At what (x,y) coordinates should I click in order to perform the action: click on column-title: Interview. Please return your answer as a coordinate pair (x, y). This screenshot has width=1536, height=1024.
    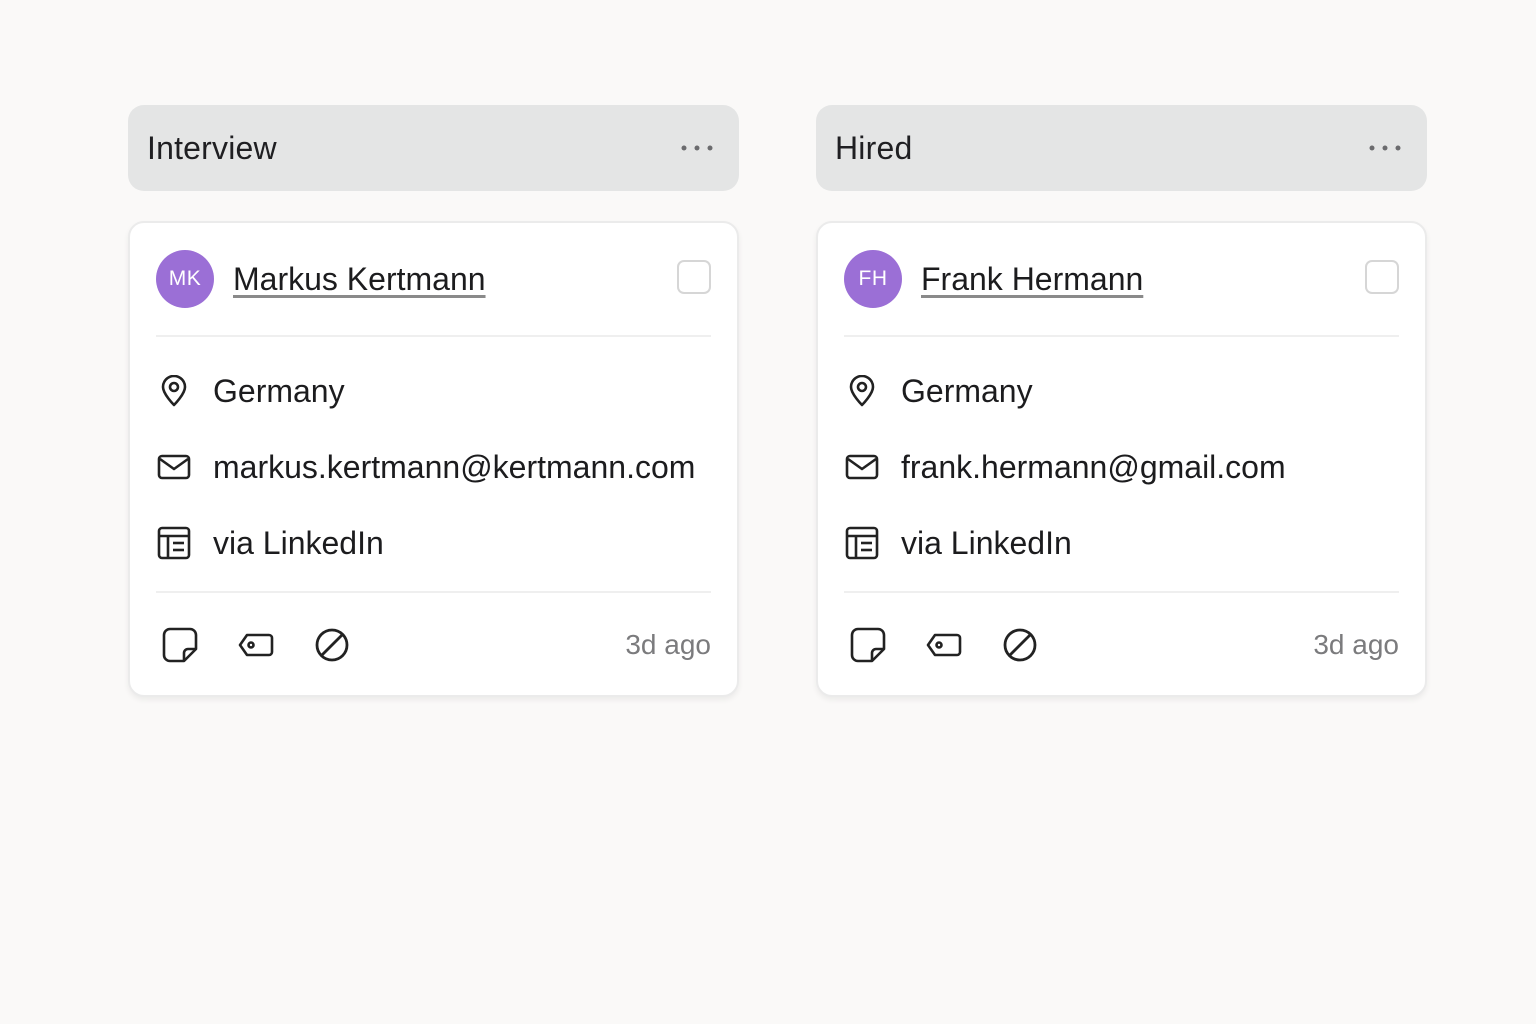
    Looking at the image, I should click on (212, 147).